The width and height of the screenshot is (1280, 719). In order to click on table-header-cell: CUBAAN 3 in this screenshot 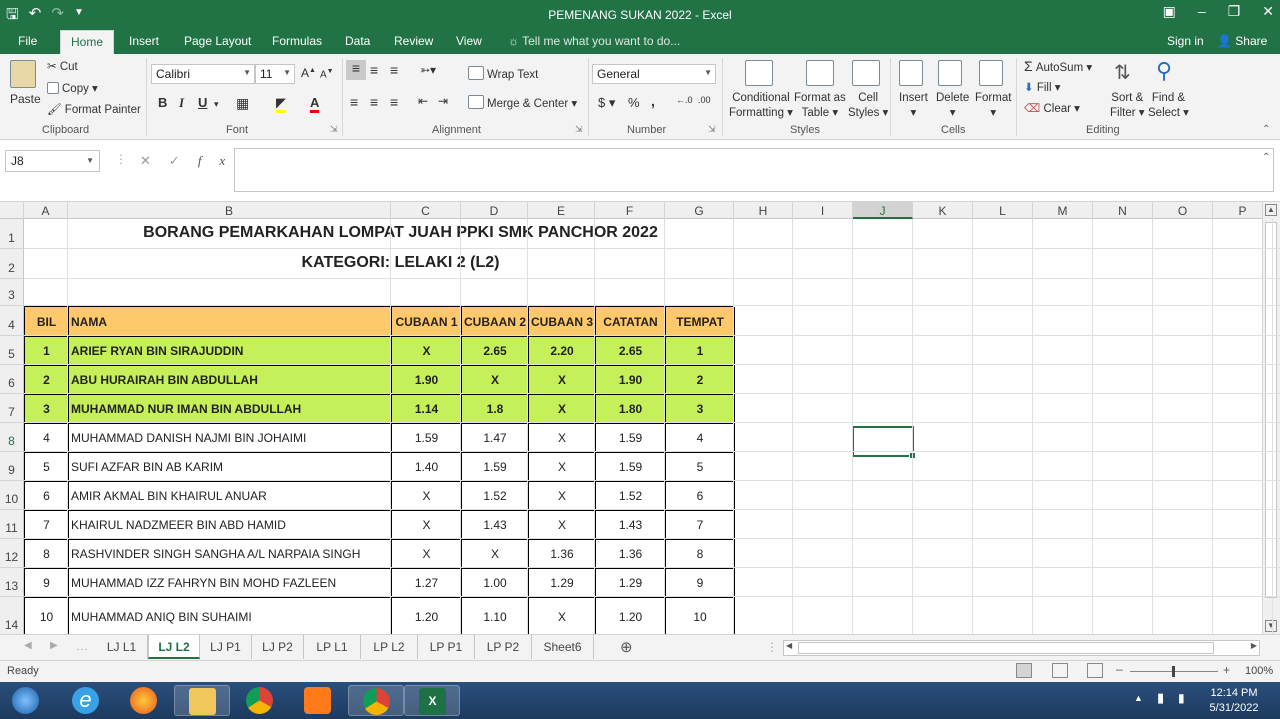, I will do `click(562, 322)`.